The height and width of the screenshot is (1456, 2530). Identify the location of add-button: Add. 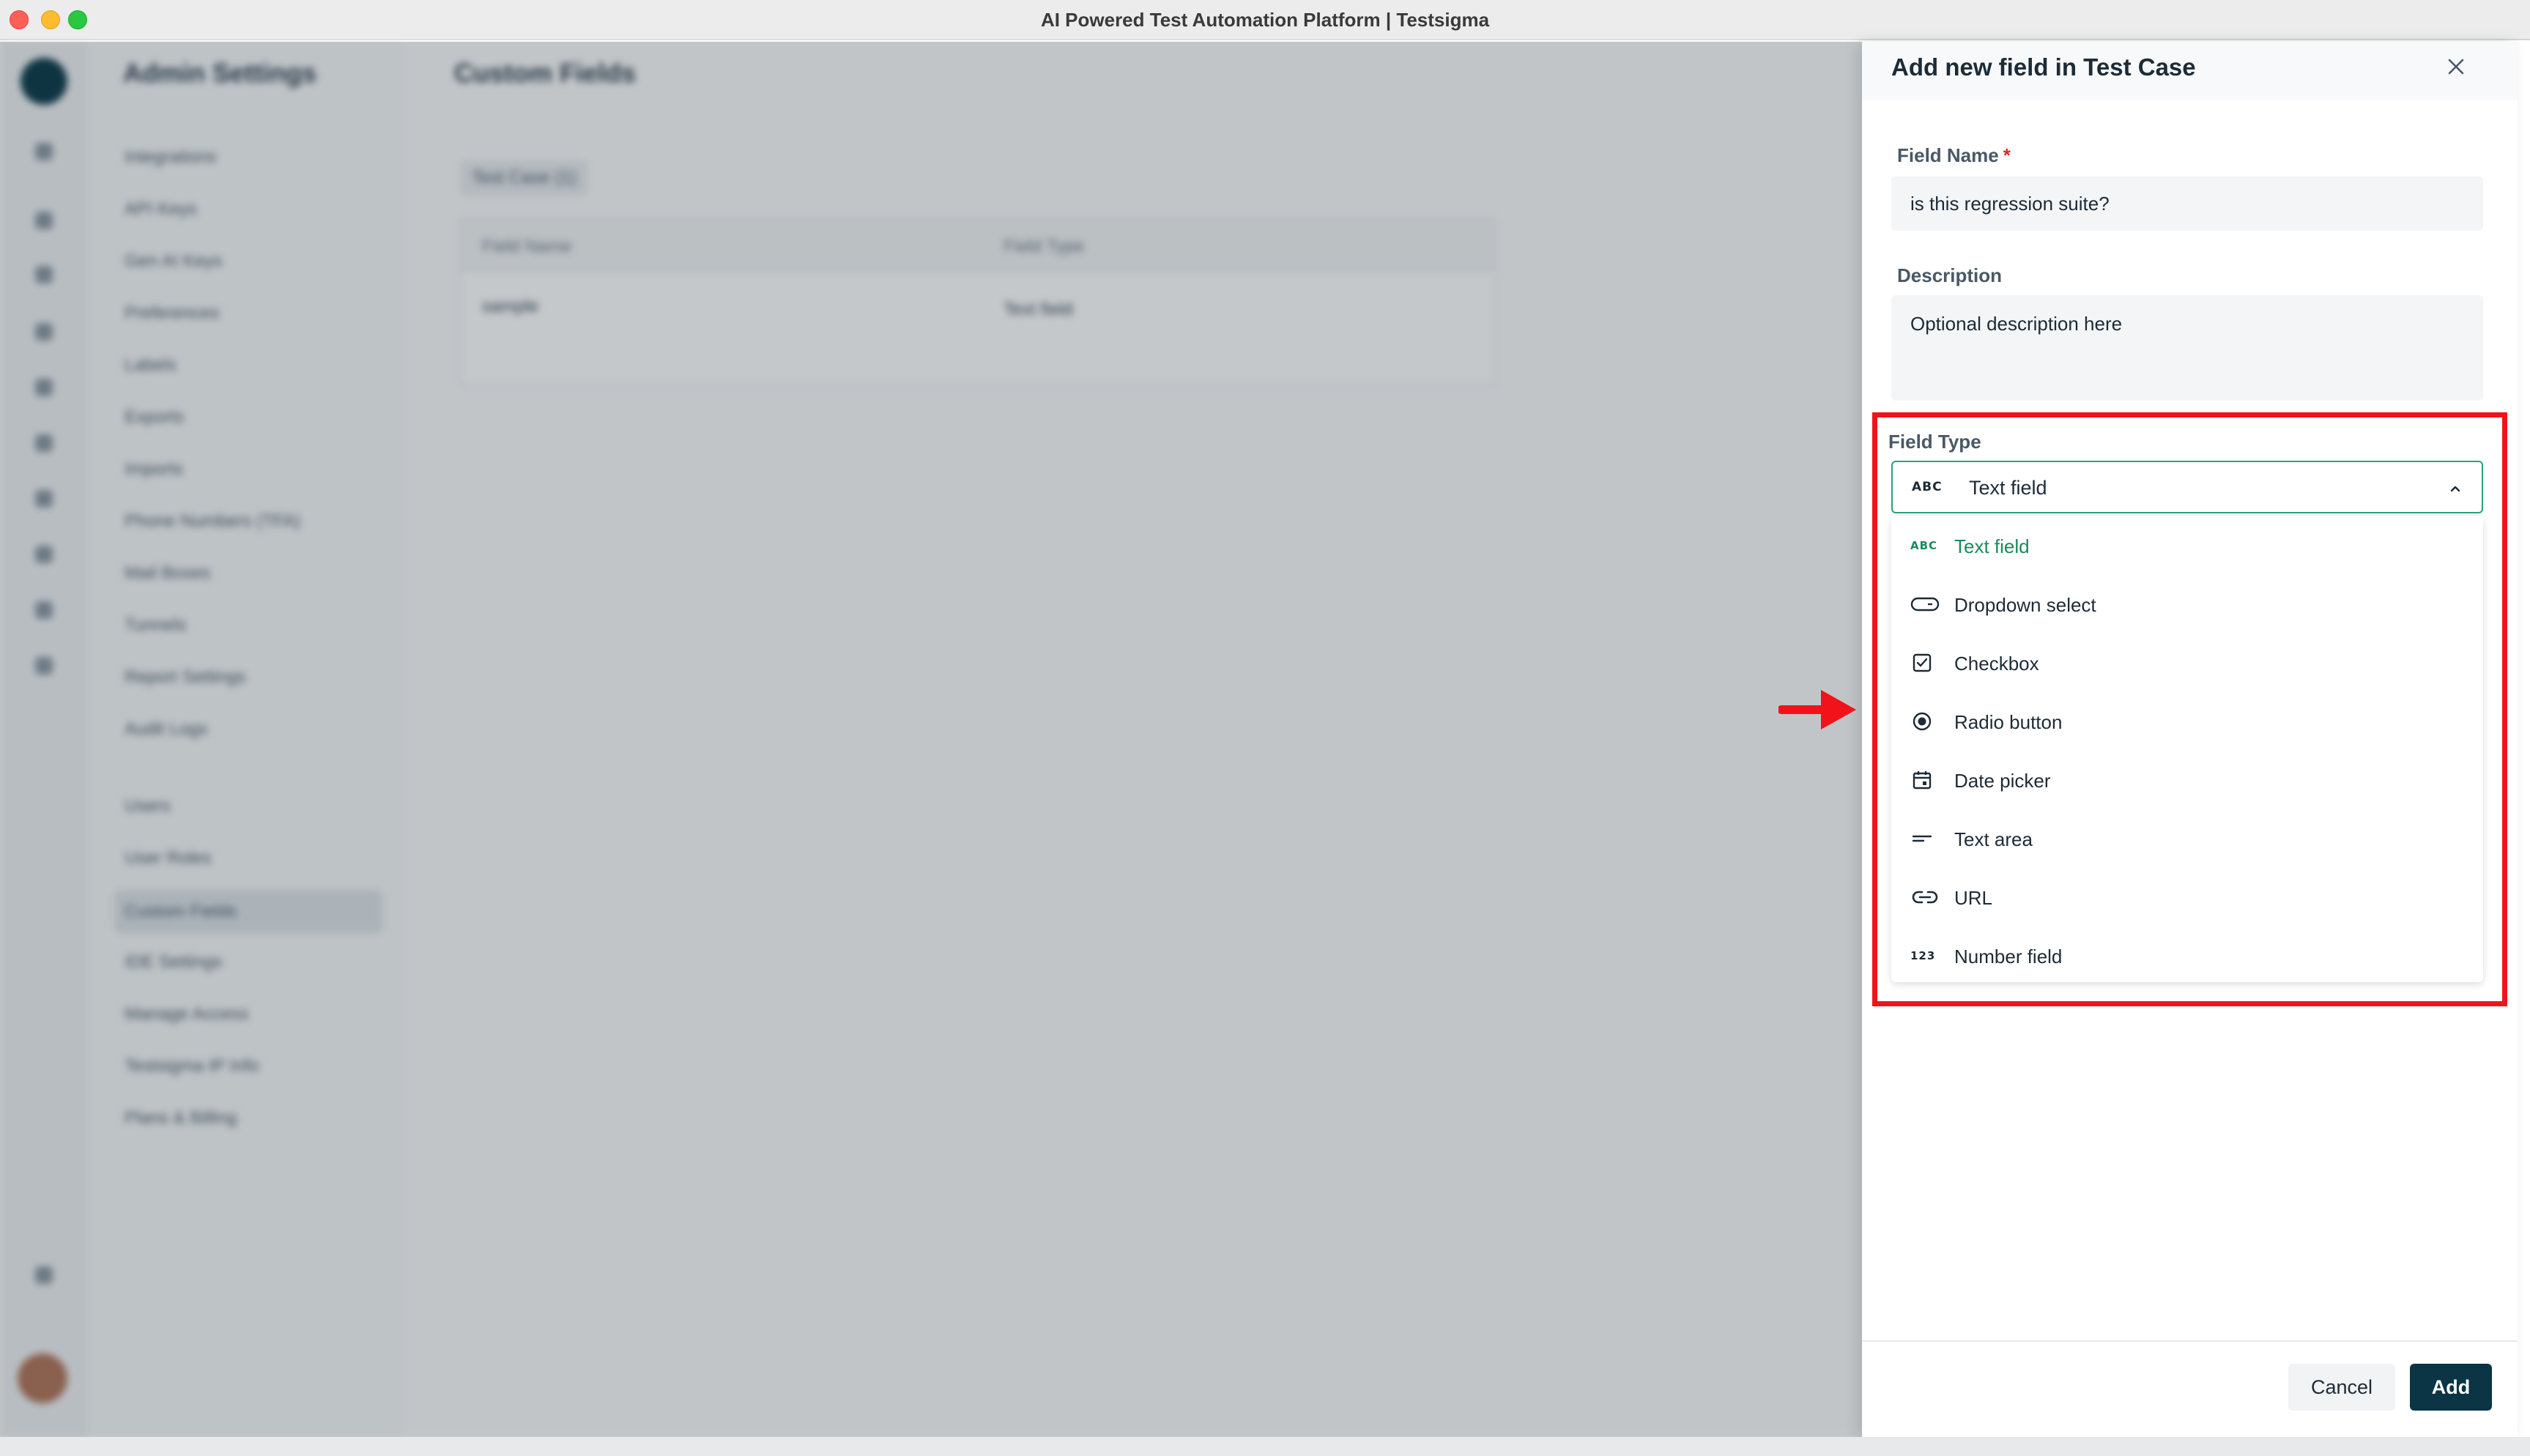
(2451, 1387).